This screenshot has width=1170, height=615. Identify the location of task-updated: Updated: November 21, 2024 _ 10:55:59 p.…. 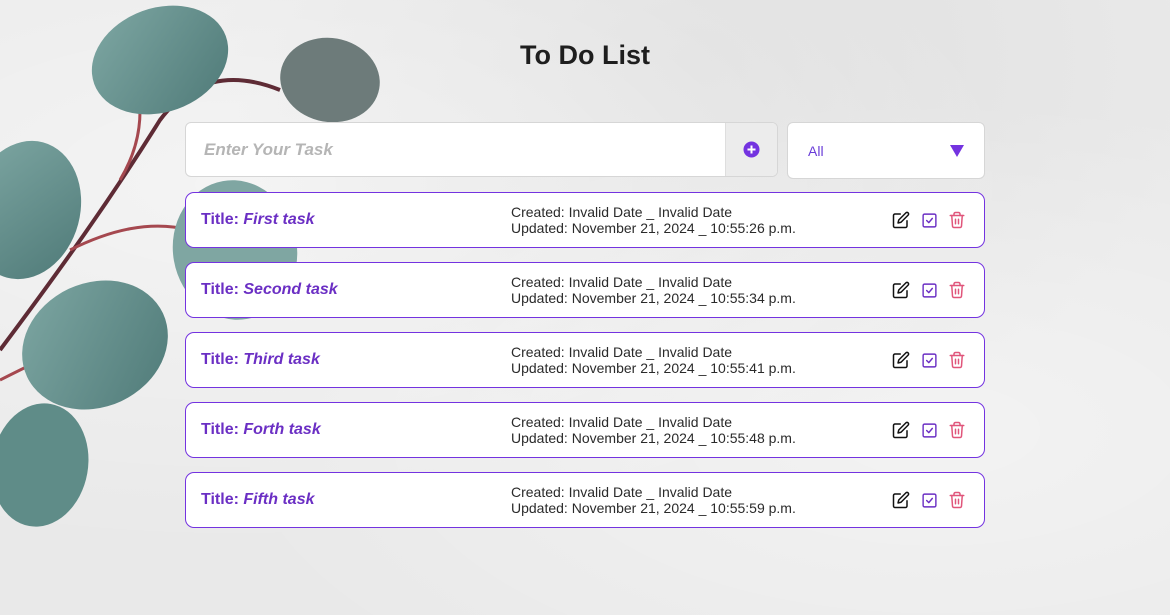
(653, 508).